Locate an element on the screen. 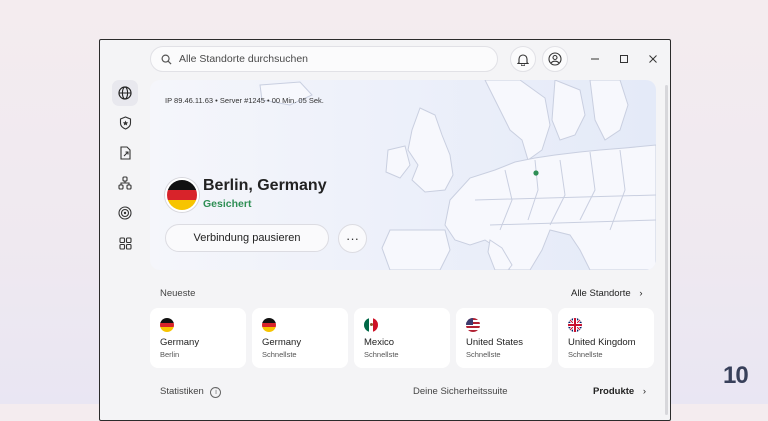 This screenshot has height=421, width=768. account-button is located at coordinates (555, 59).